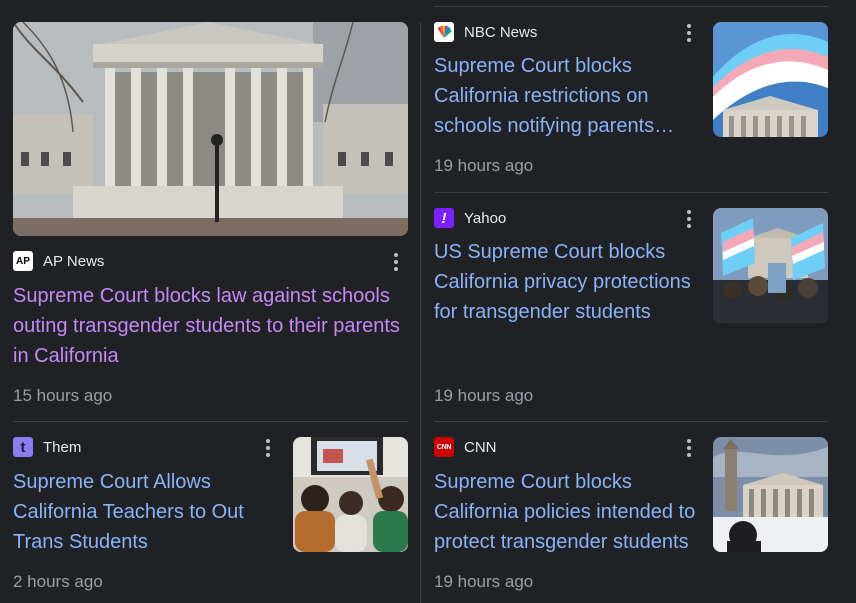 Image resolution: width=856 pixels, height=603 pixels. What do you see at coordinates (444, 218) in the screenshot?
I see `yahoo-logo-icon: !` at bounding box center [444, 218].